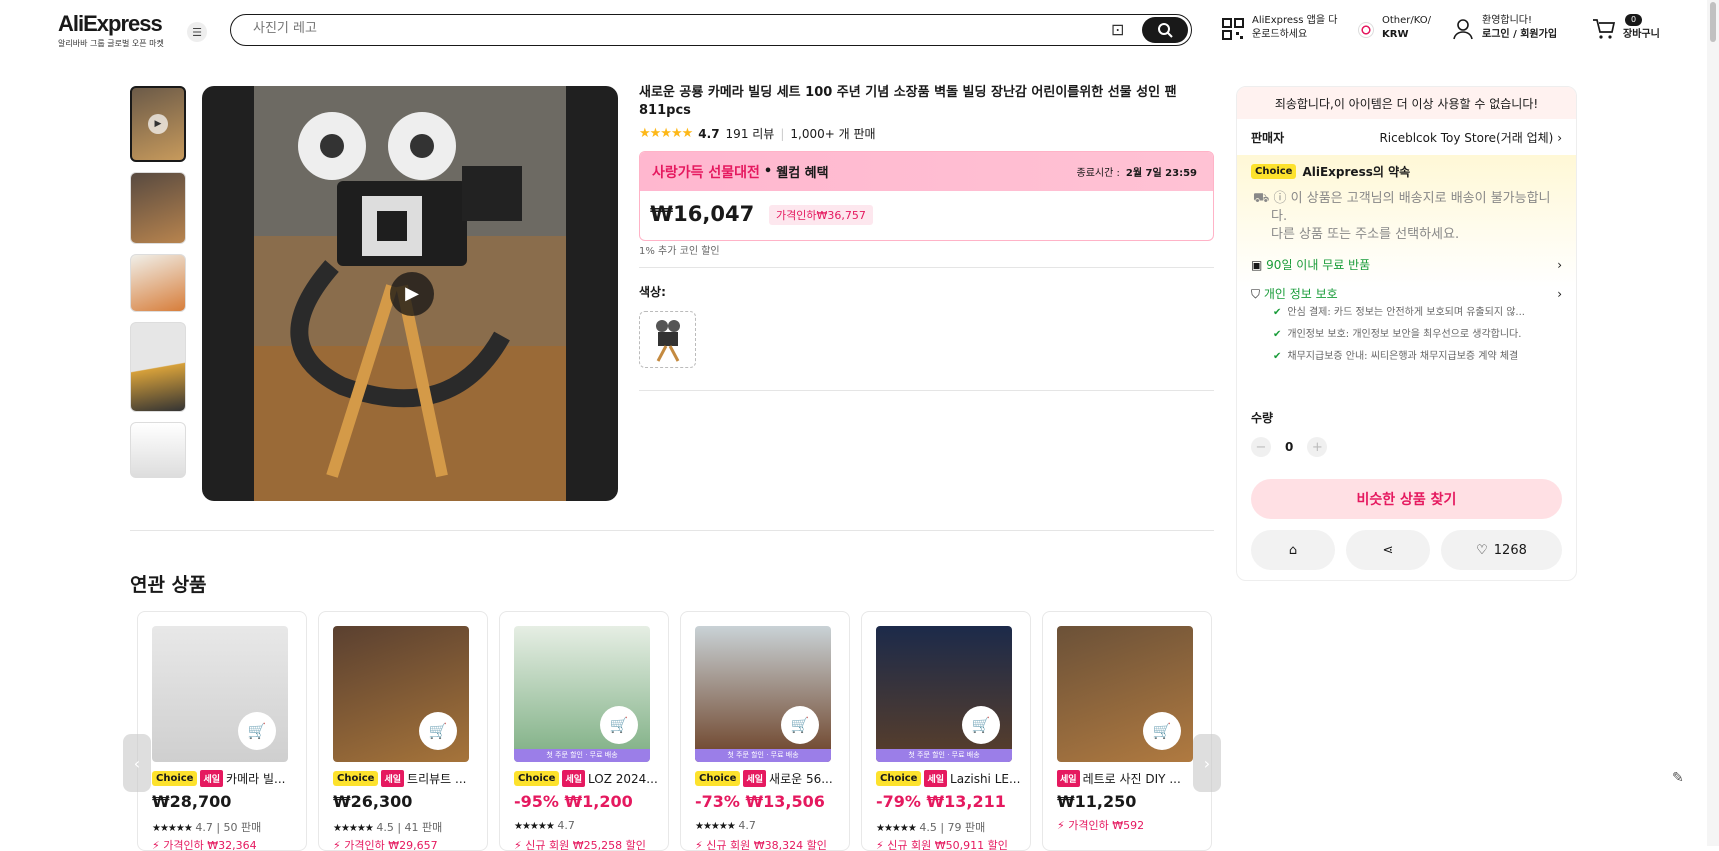 This screenshot has height=851, width=1719. What do you see at coordinates (718, 778) in the screenshot?
I see `choice-chip: Choice` at bounding box center [718, 778].